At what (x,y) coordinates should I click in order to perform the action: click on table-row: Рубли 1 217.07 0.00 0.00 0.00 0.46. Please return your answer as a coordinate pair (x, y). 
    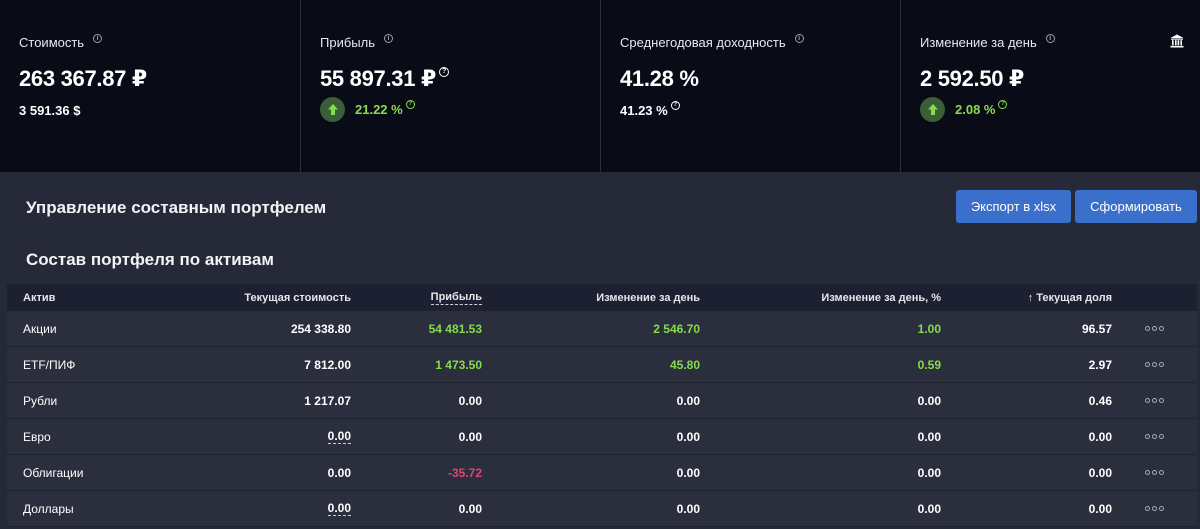
    Looking at the image, I should click on (602, 401).